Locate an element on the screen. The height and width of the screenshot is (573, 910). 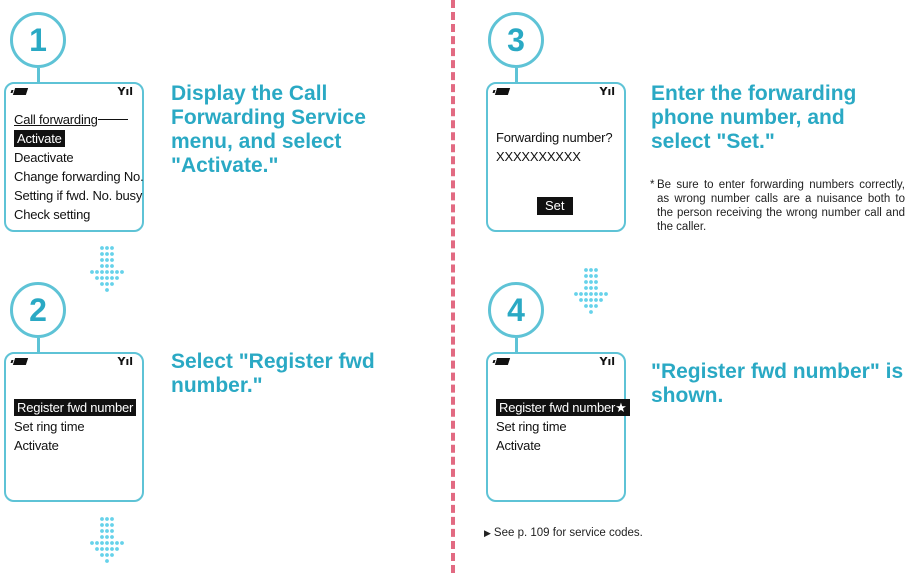
step-3-connector is located at coordinates (516, 75).